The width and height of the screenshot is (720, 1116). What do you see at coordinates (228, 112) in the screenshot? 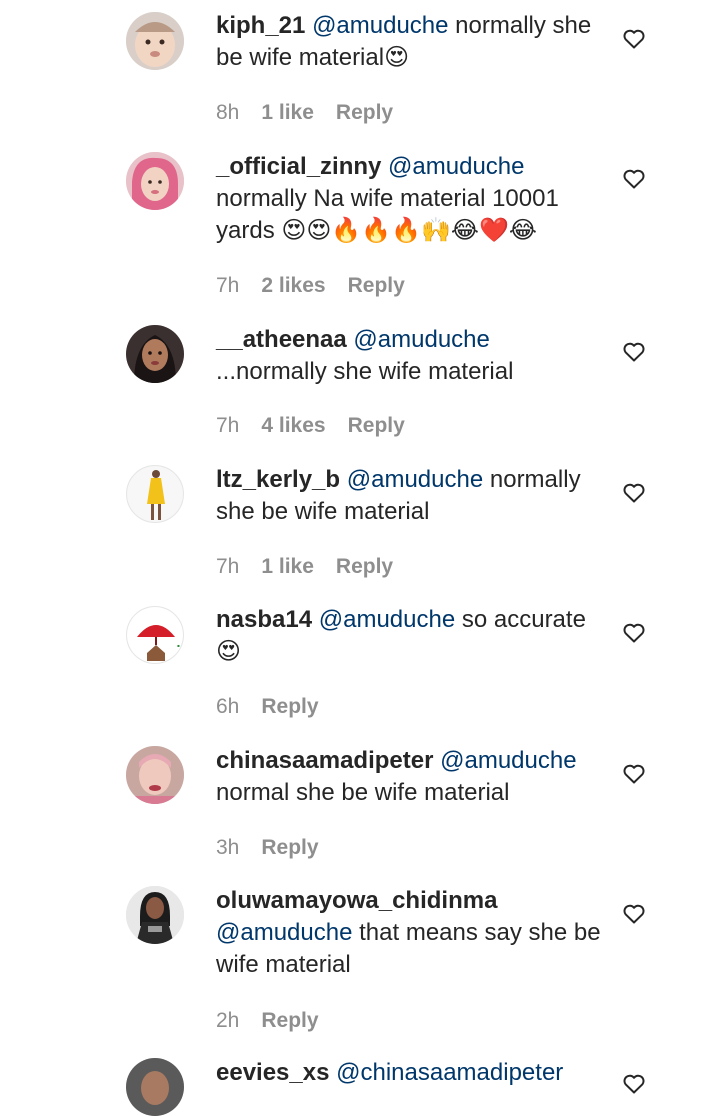
I see `comment-time: 8h` at bounding box center [228, 112].